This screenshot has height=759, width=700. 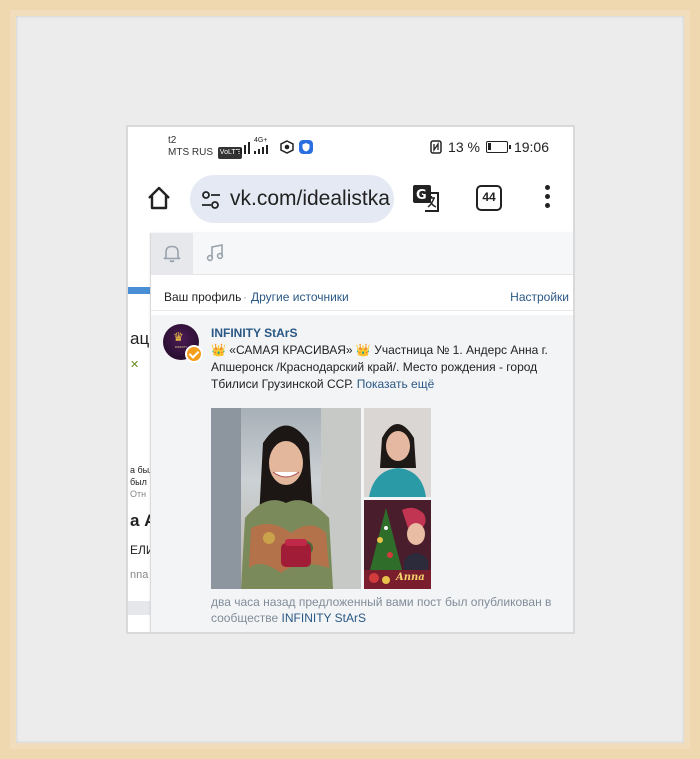 I want to click on tab-count-icon: 44, so click(x=489, y=198).